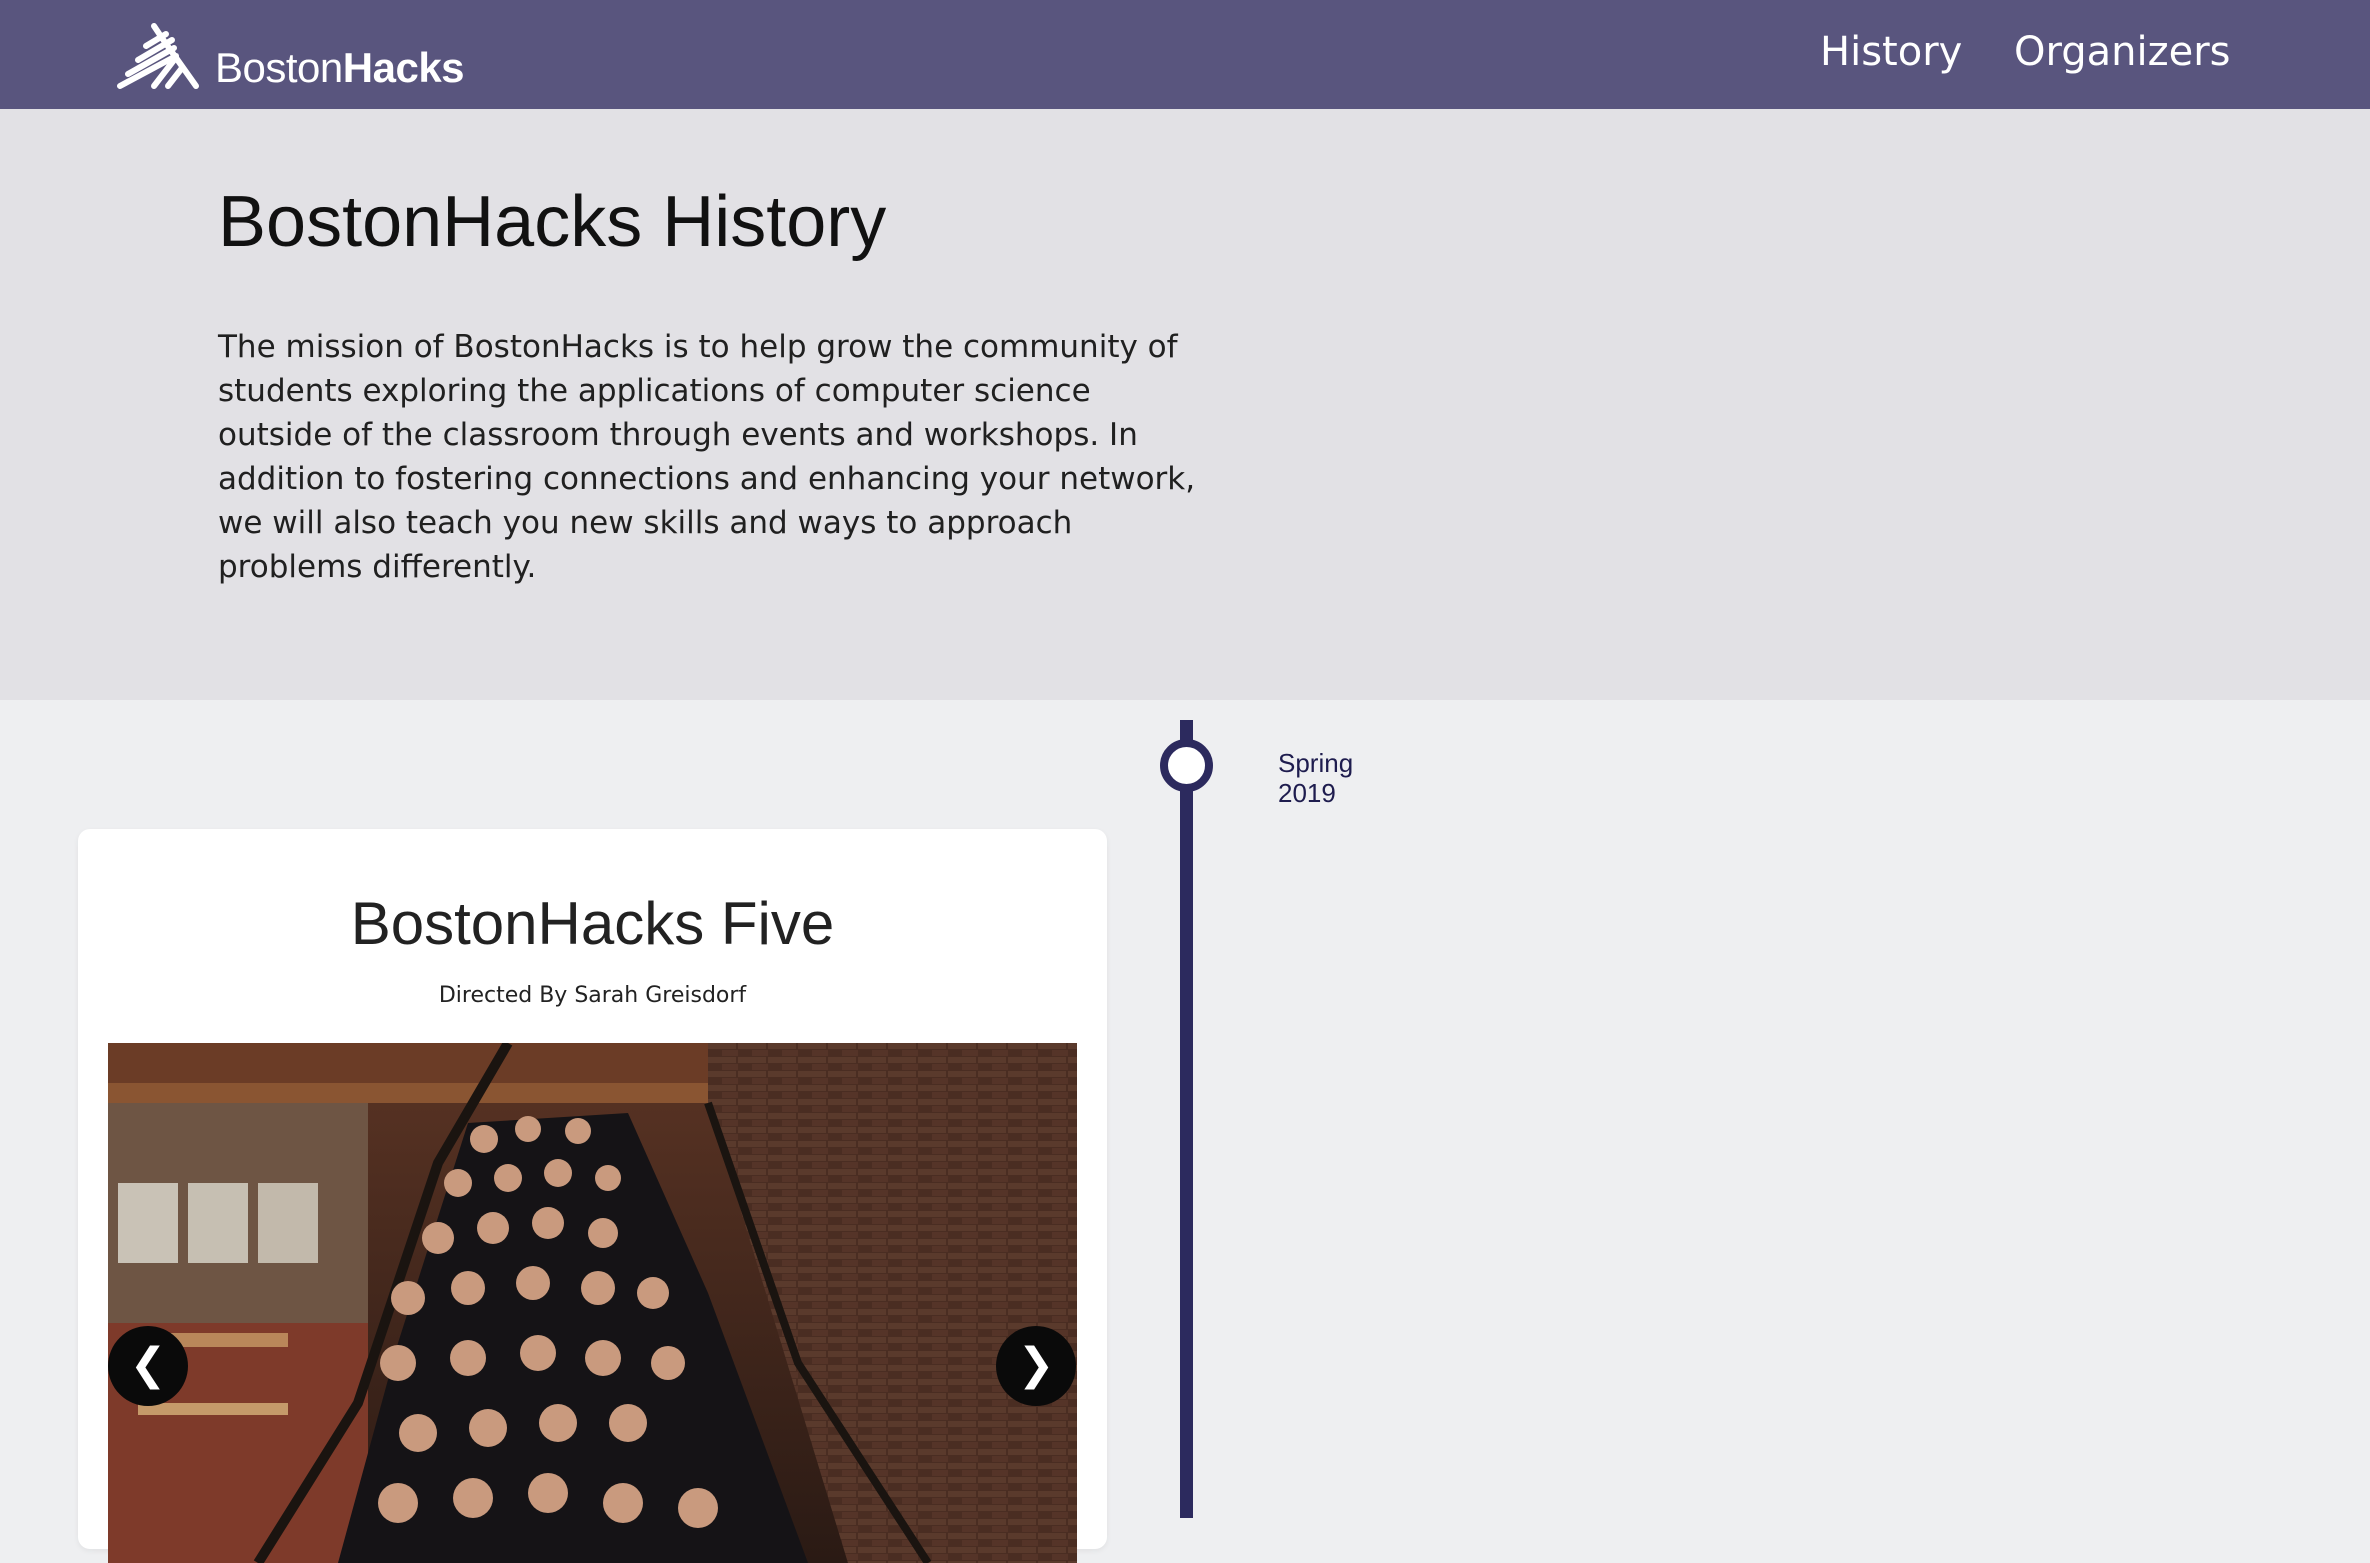  I want to click on timeline-node-circle-icon, so click(1186, 765).